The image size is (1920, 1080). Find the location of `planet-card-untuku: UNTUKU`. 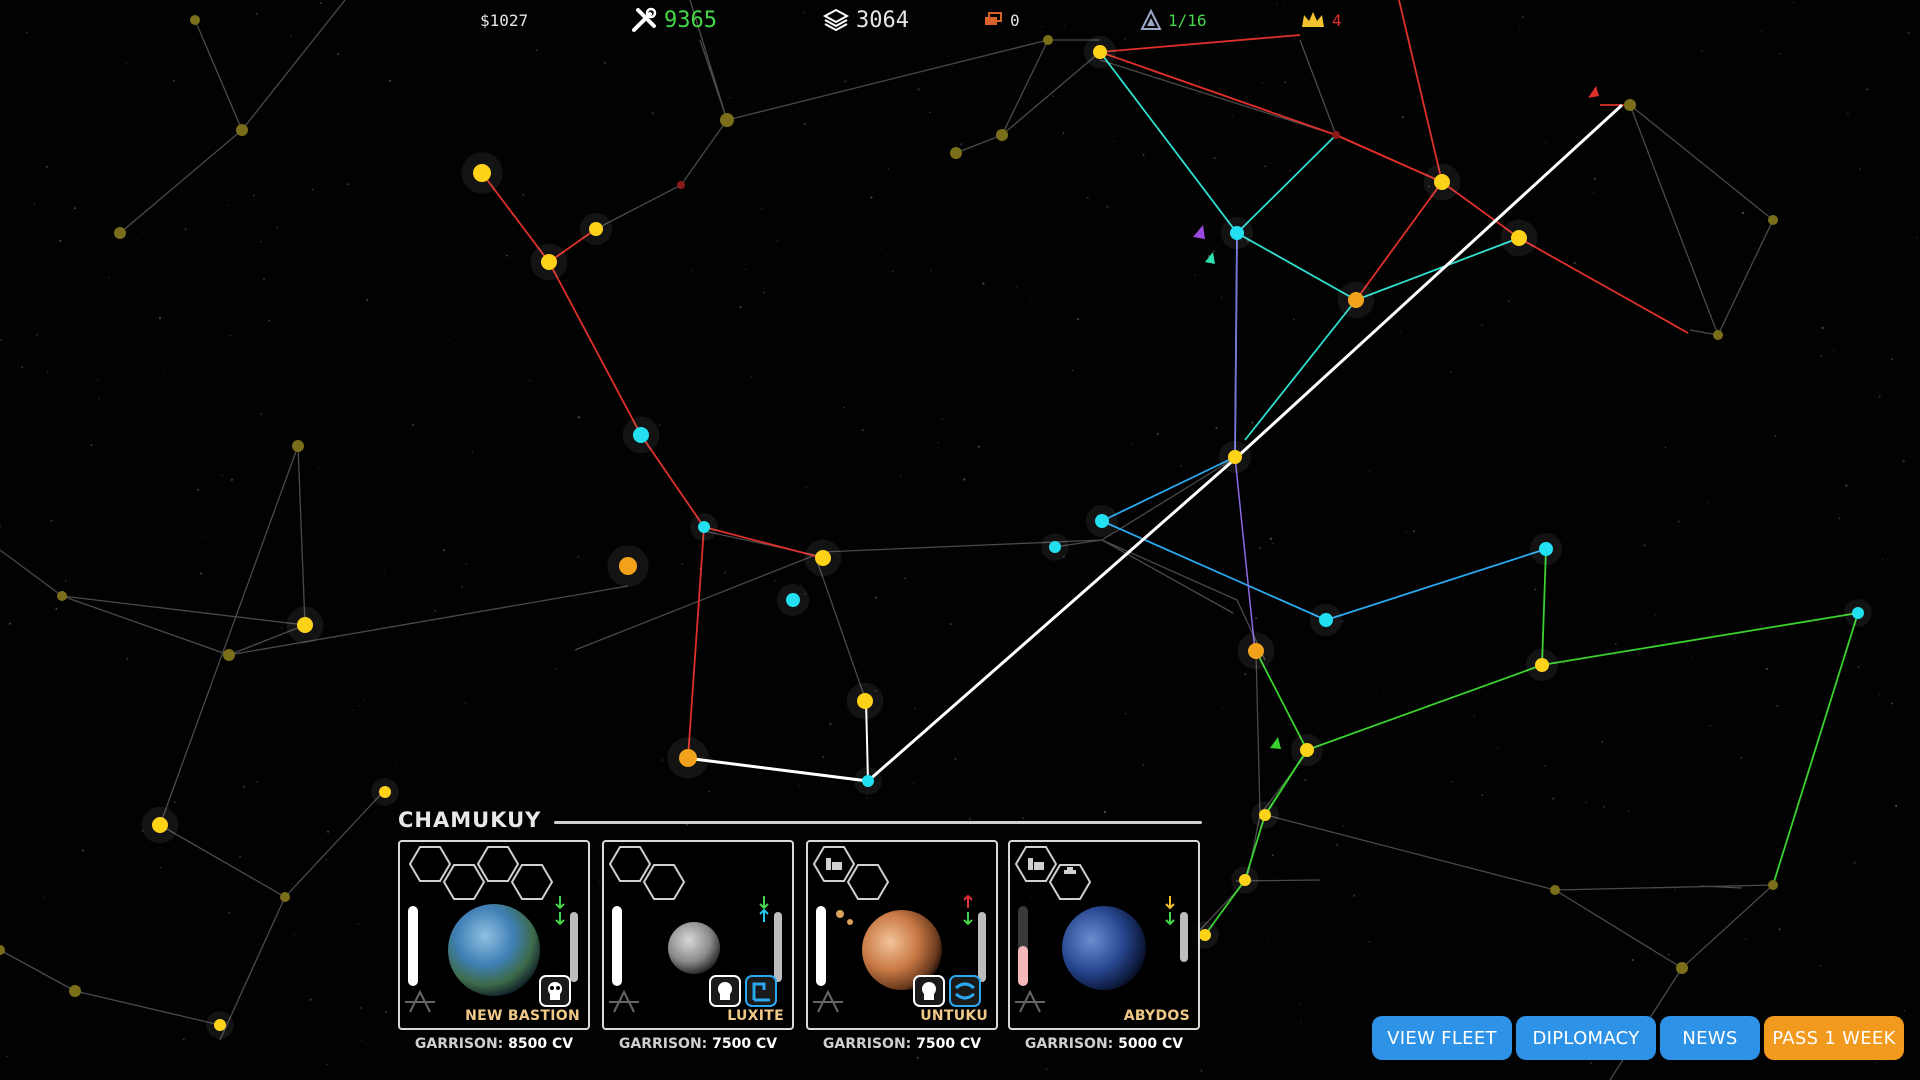

planet-card-untuku: UNTUKU is located at coordinates (902, 935).